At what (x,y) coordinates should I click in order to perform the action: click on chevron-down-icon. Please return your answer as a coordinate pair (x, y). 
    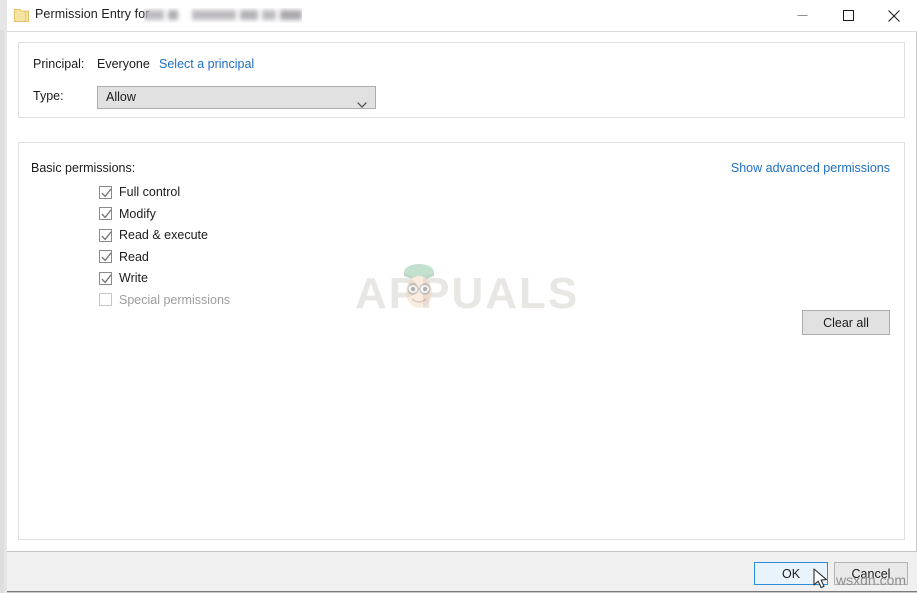
    Looking at the image, I should click on (362, 101).